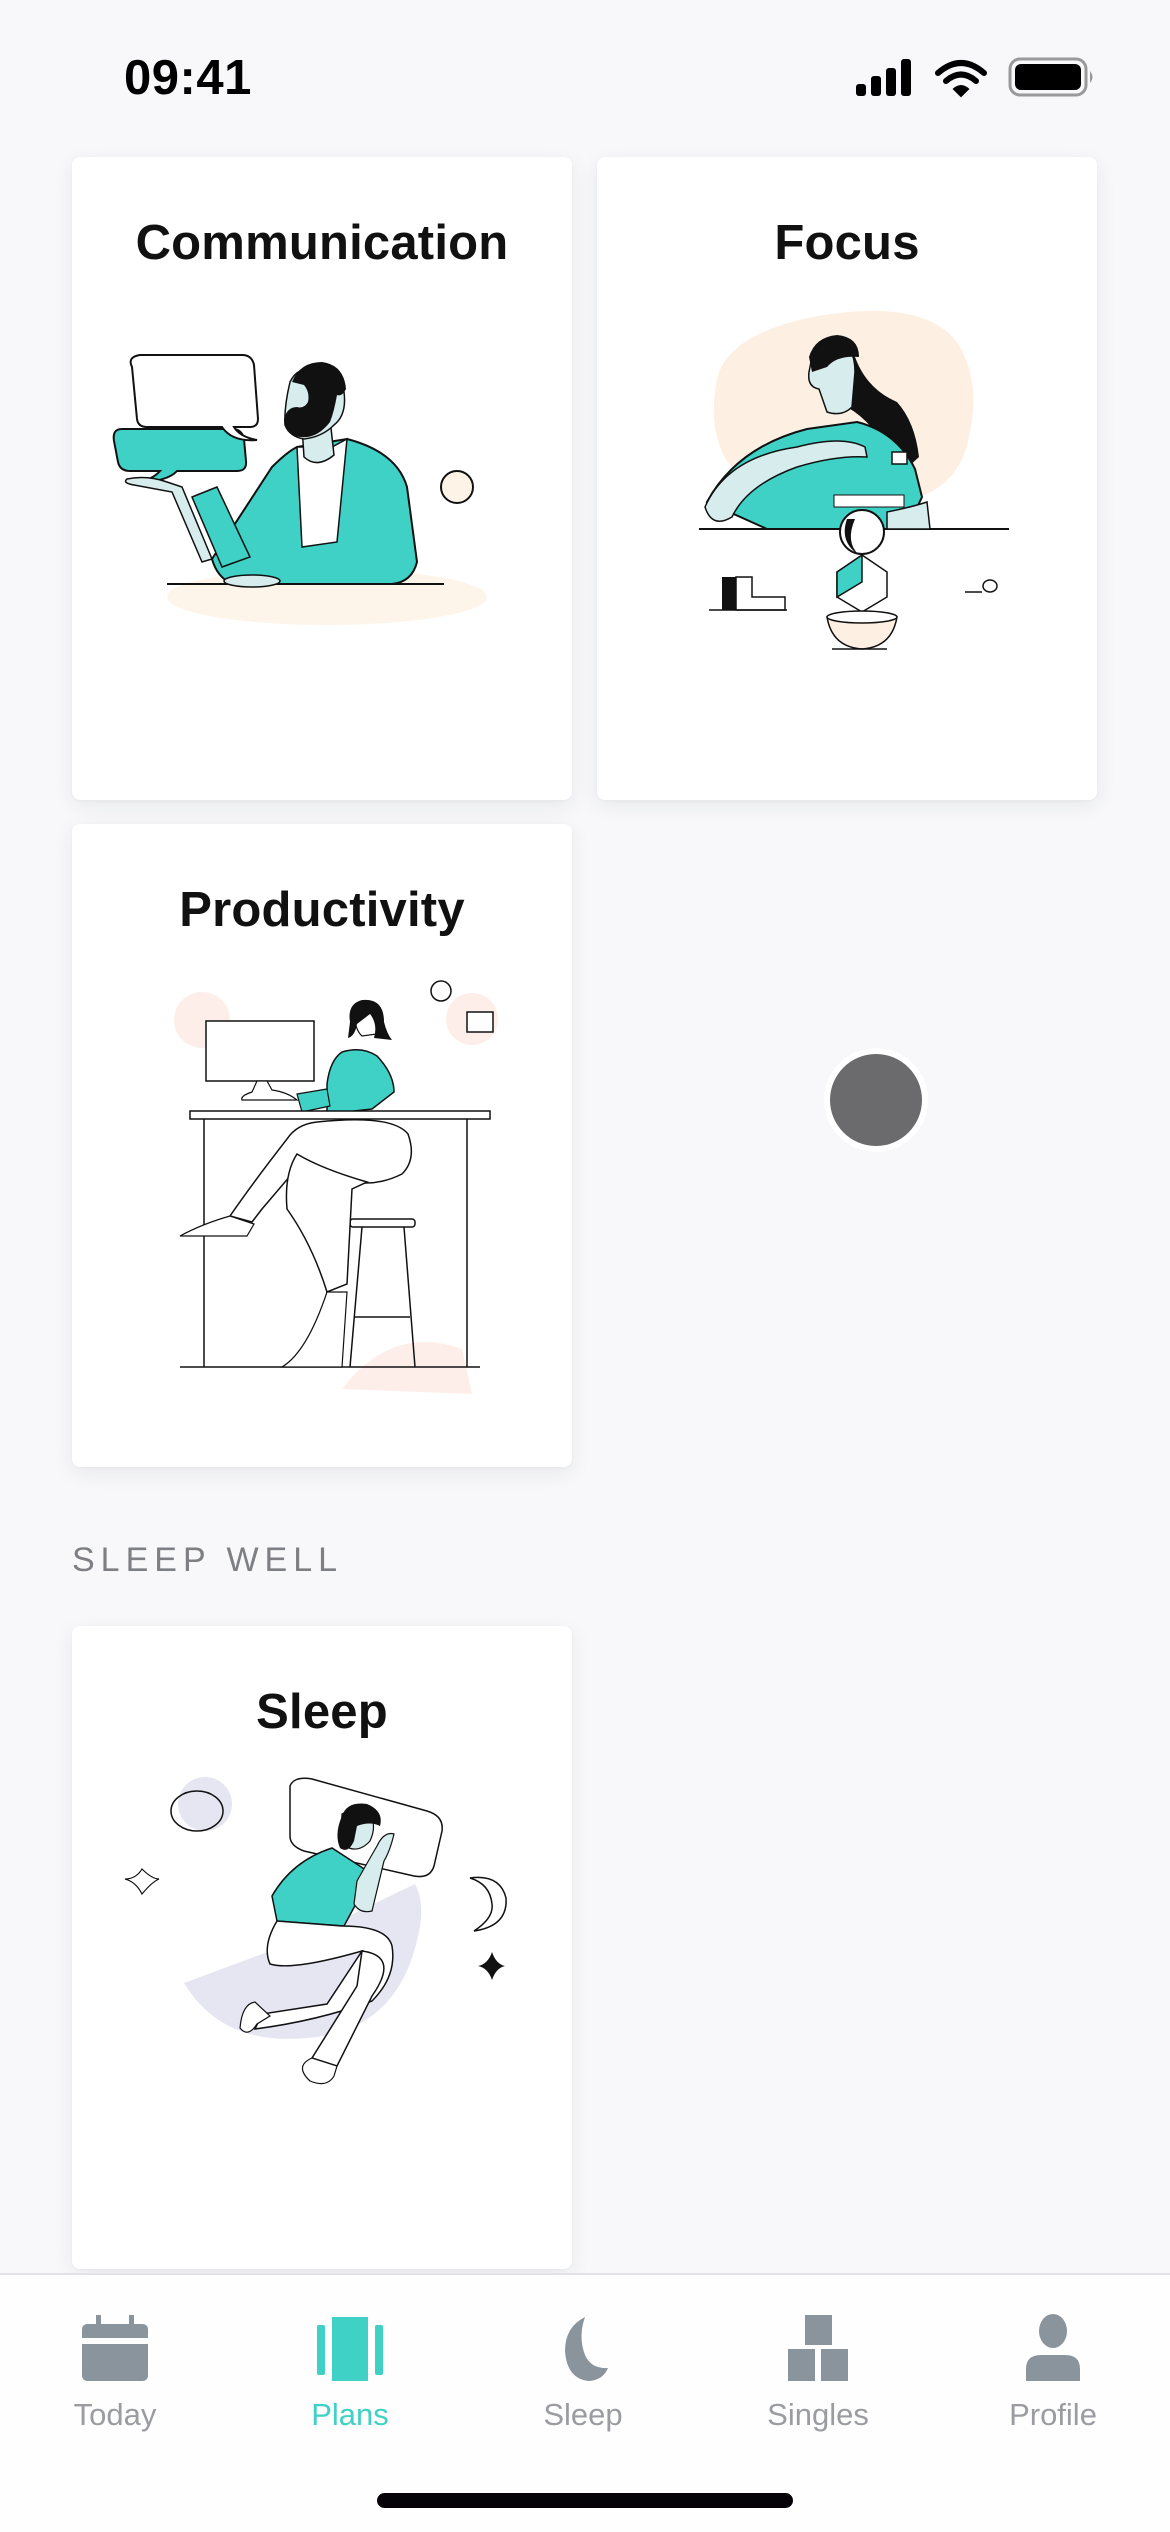  I want to click on tab-label: Profile, so click(1053, 2414).